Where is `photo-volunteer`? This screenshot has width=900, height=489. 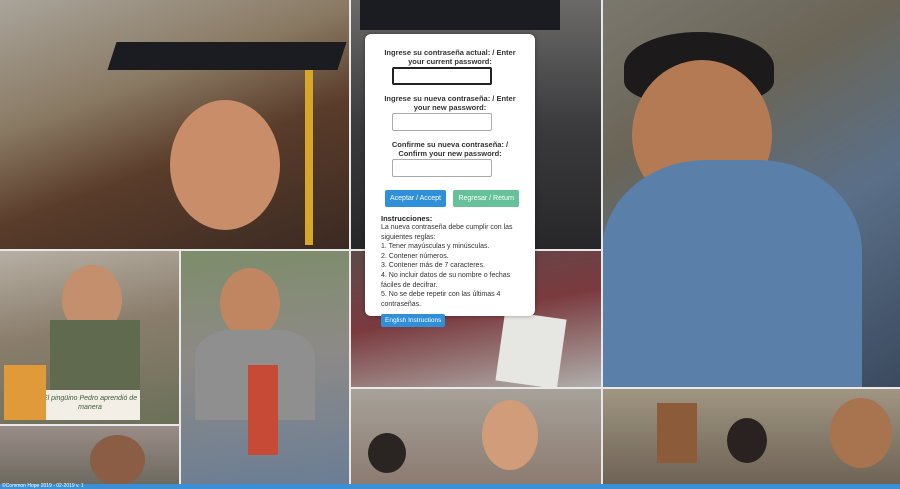 photo-volunteer is located at coordinates (476, 436).